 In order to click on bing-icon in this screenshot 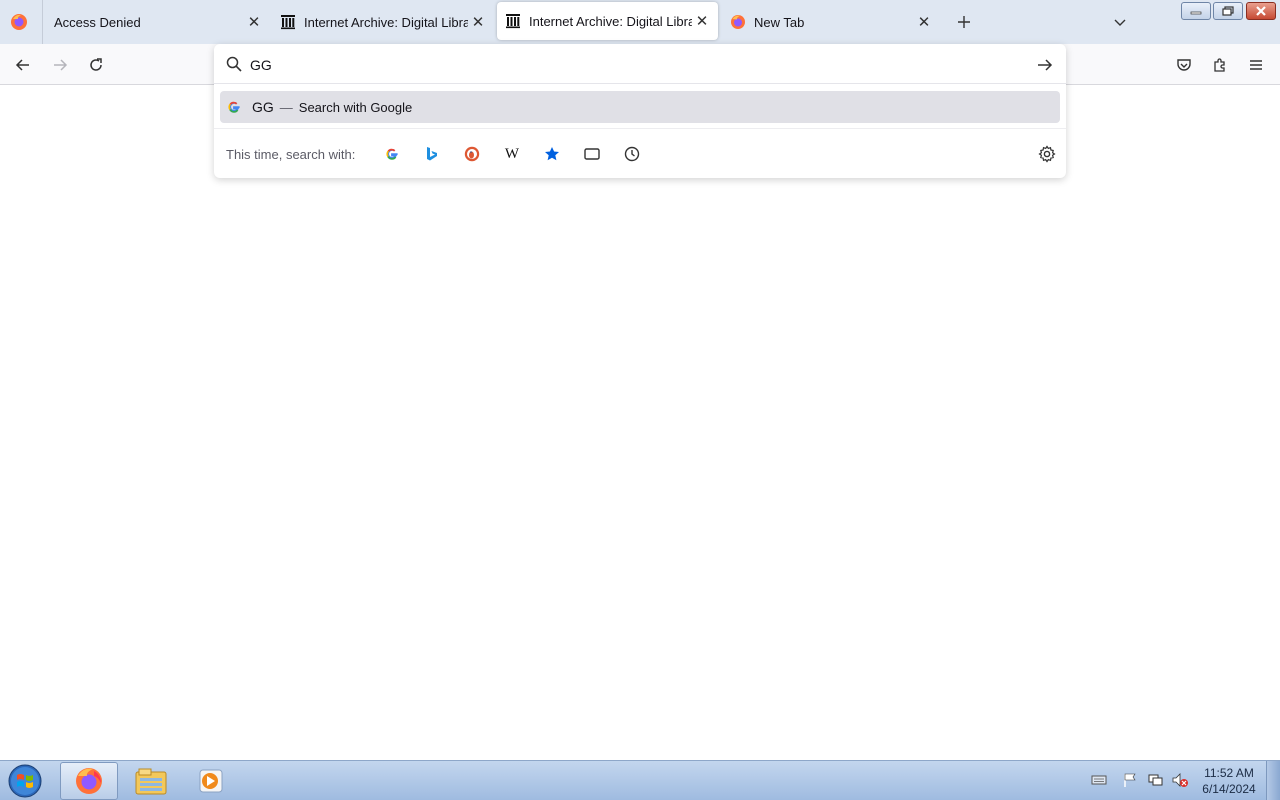, I will do `click(432, 154)`.